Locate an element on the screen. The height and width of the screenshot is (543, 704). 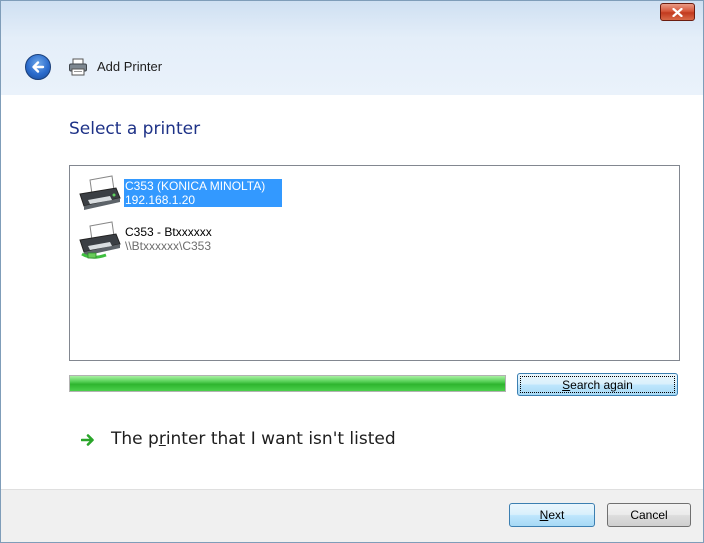
printer-share-path: \\Btxxxxxx\C353 is located at coordinates (168, 246).